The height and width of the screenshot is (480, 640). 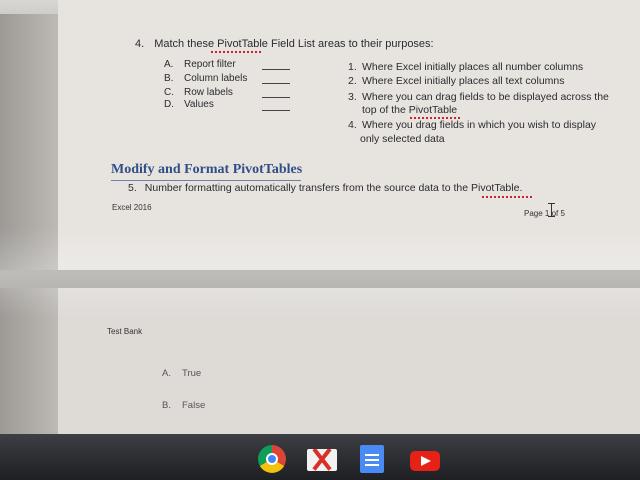 What do you see at coordinates (544, 213) in the screenshot?
I see `page-number: Page 1 of 5` at bounding box center [544, 213].